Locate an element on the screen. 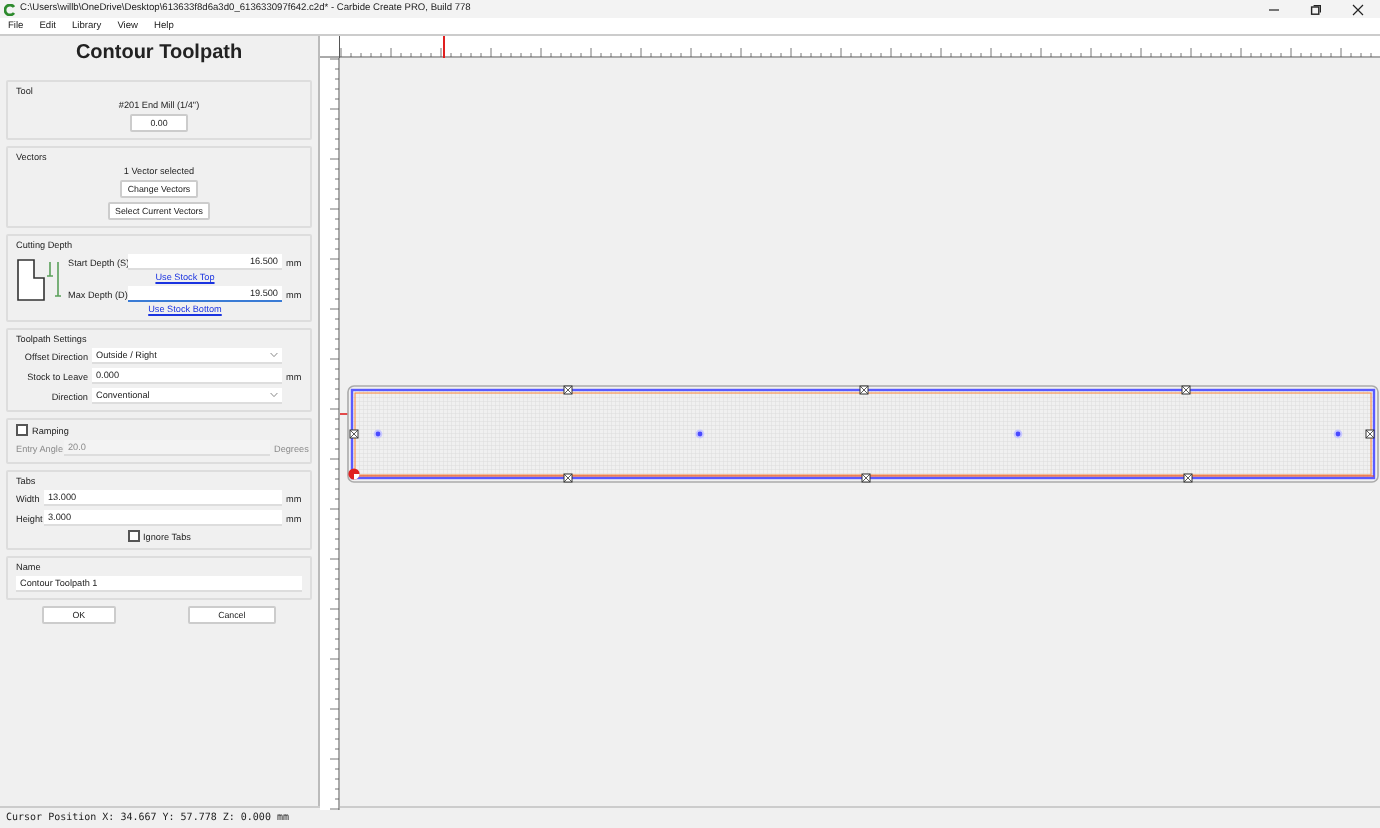  restore-icon is located at coordinates (1316, 9).